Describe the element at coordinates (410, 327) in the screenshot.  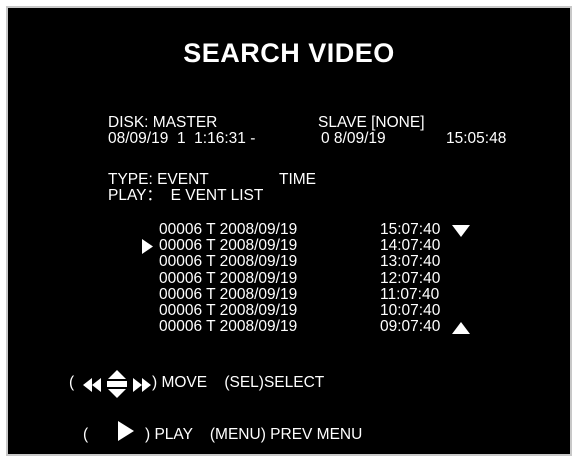
I see `event-time: 09:07:40` at that location.